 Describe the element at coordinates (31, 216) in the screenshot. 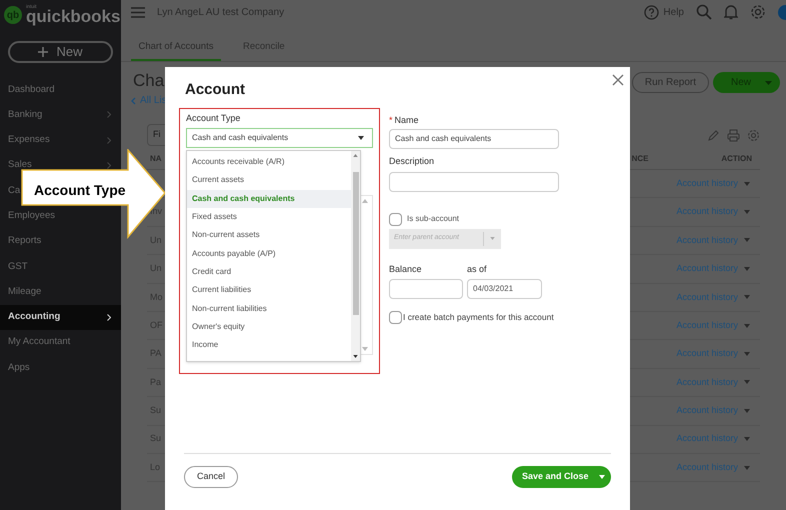

I see `sidebar-item: Employees` at that location.